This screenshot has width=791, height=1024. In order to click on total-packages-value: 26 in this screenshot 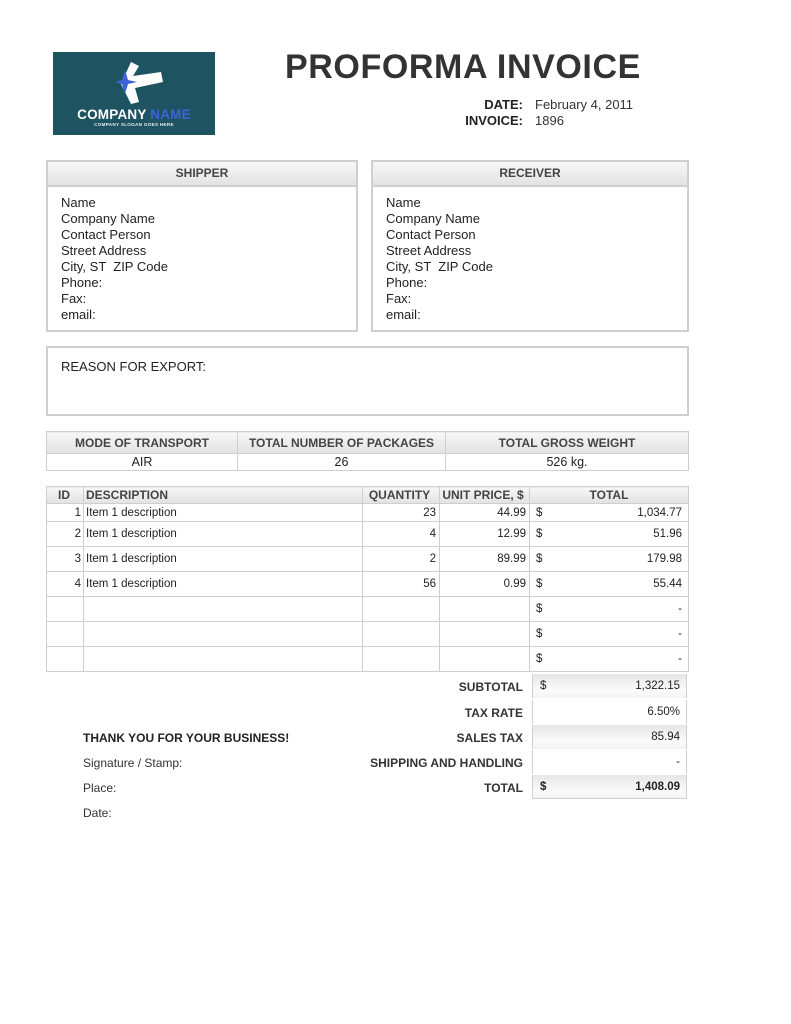, I will do `click(341, 462)`.